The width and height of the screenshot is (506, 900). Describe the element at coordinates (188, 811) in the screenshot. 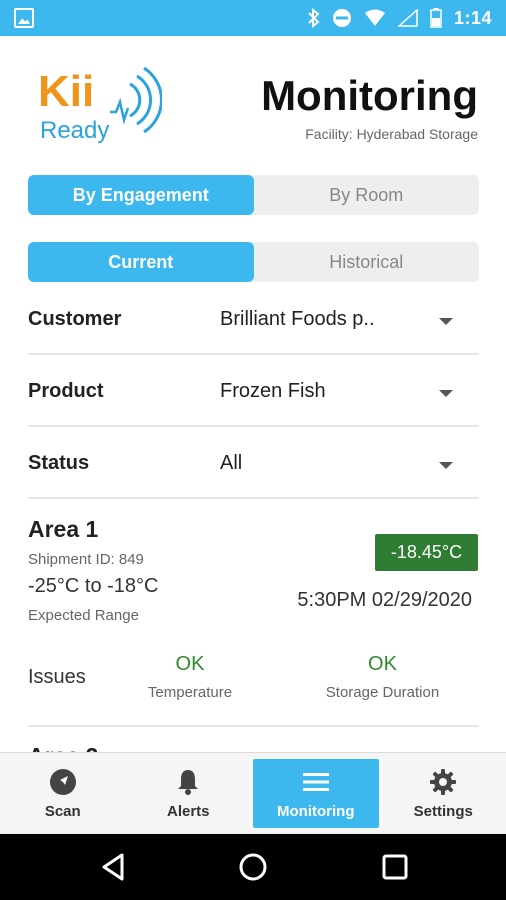

I see `nav-label: Alerts` at that location.